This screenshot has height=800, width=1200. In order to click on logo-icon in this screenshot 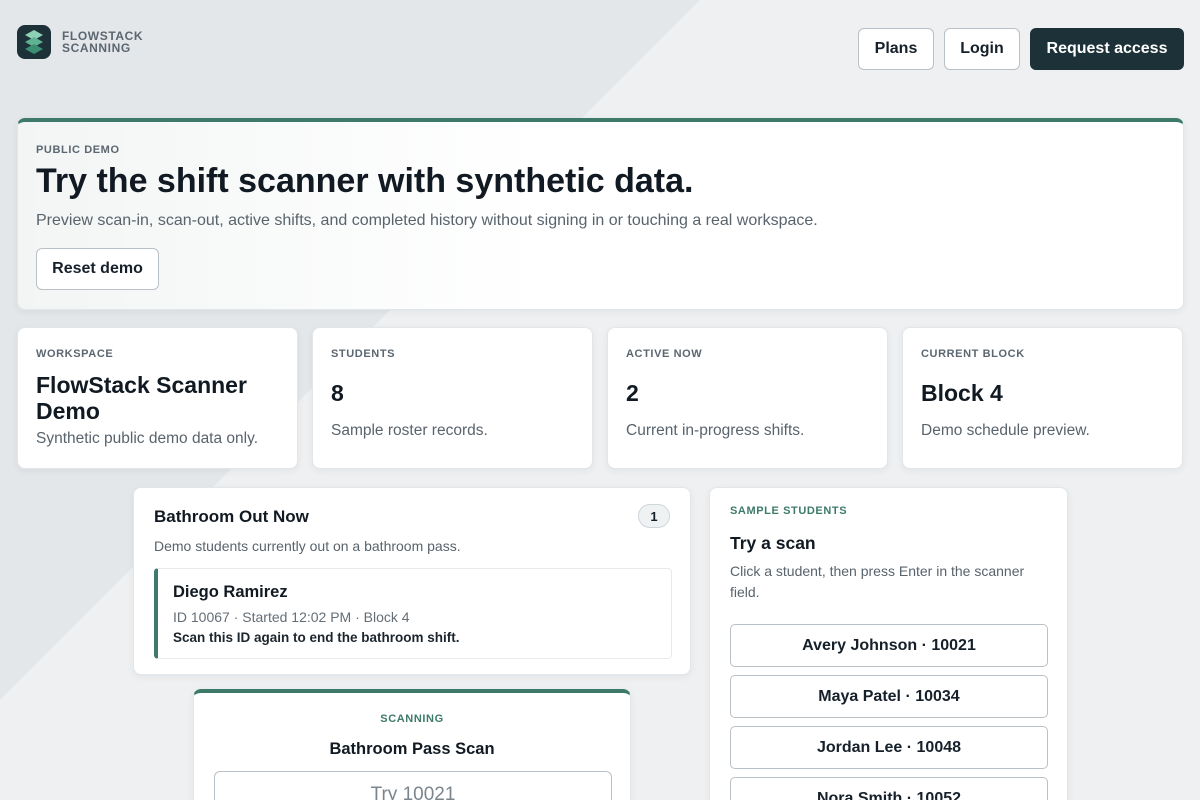, I will do `click(34, 42)`.